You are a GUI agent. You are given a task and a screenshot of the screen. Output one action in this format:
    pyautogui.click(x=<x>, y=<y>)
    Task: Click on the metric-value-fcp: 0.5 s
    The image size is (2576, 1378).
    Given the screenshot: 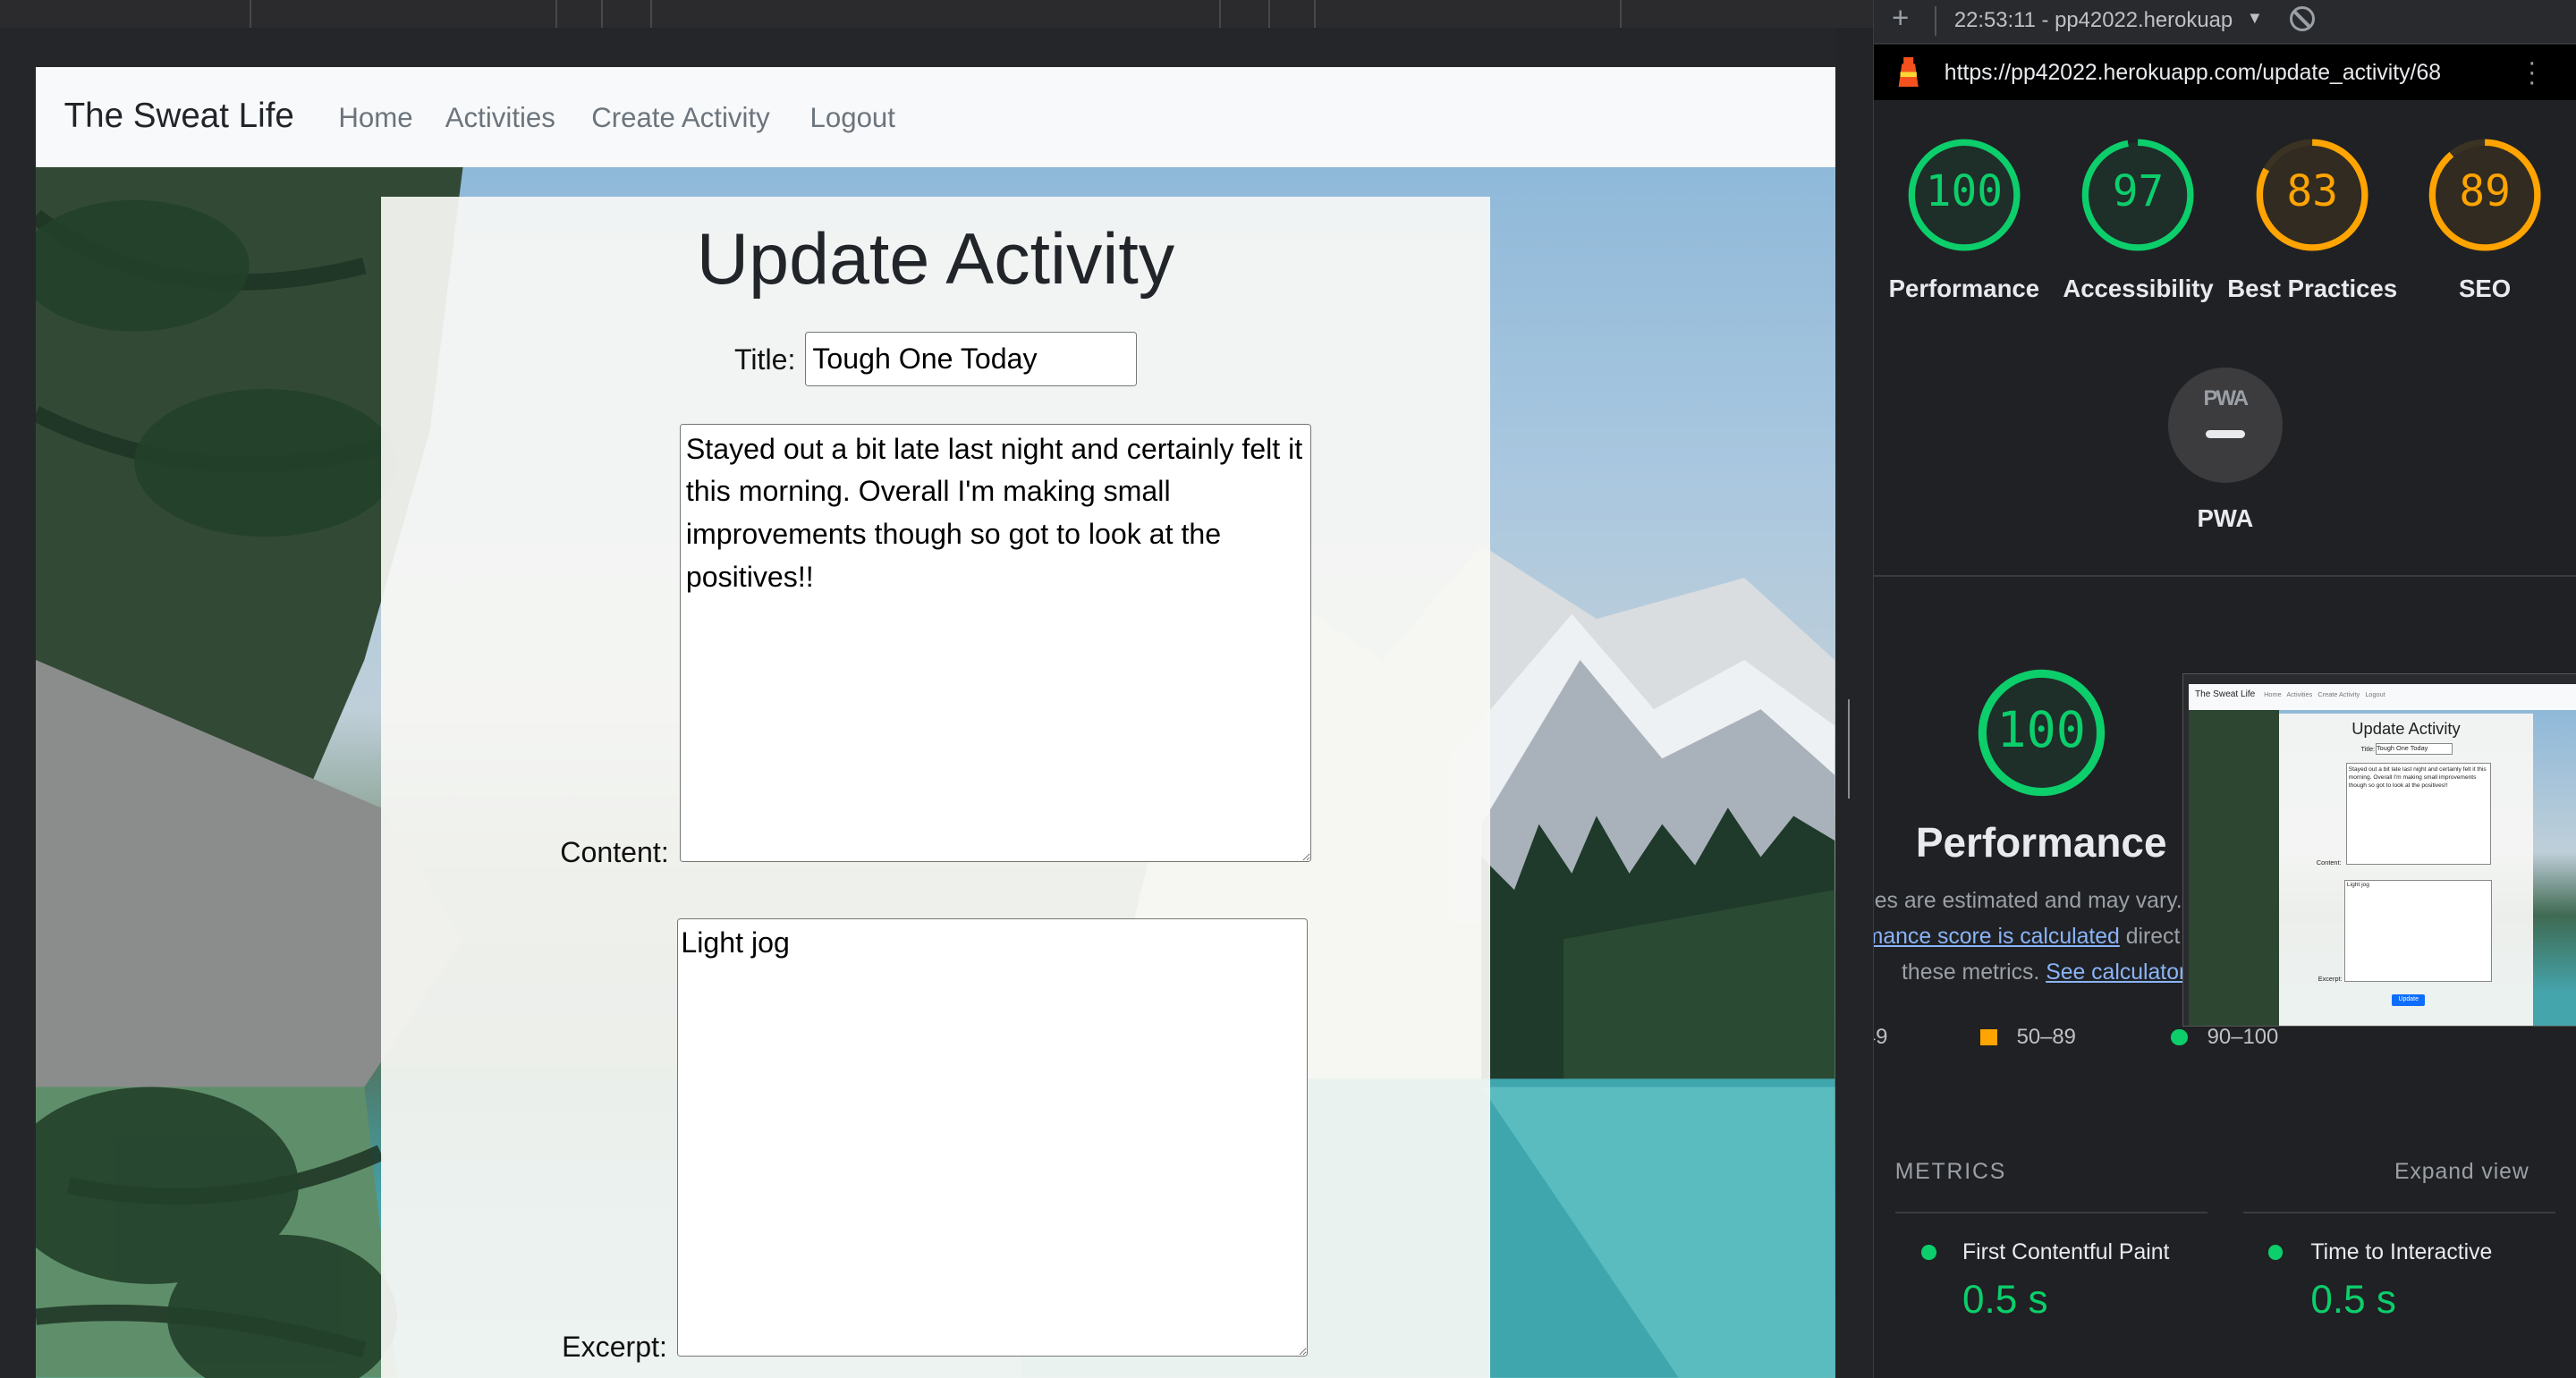 What is the action you would take?
    pyautogui.click(x=2005, y=1299)
    